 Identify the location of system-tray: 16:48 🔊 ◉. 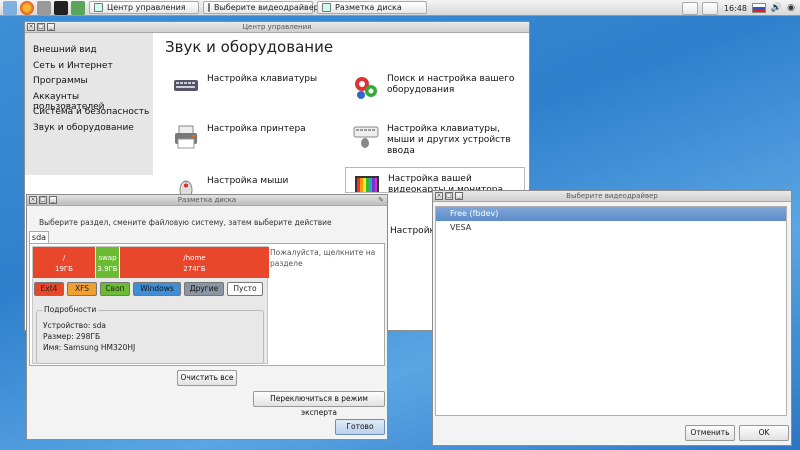
(739, 8).